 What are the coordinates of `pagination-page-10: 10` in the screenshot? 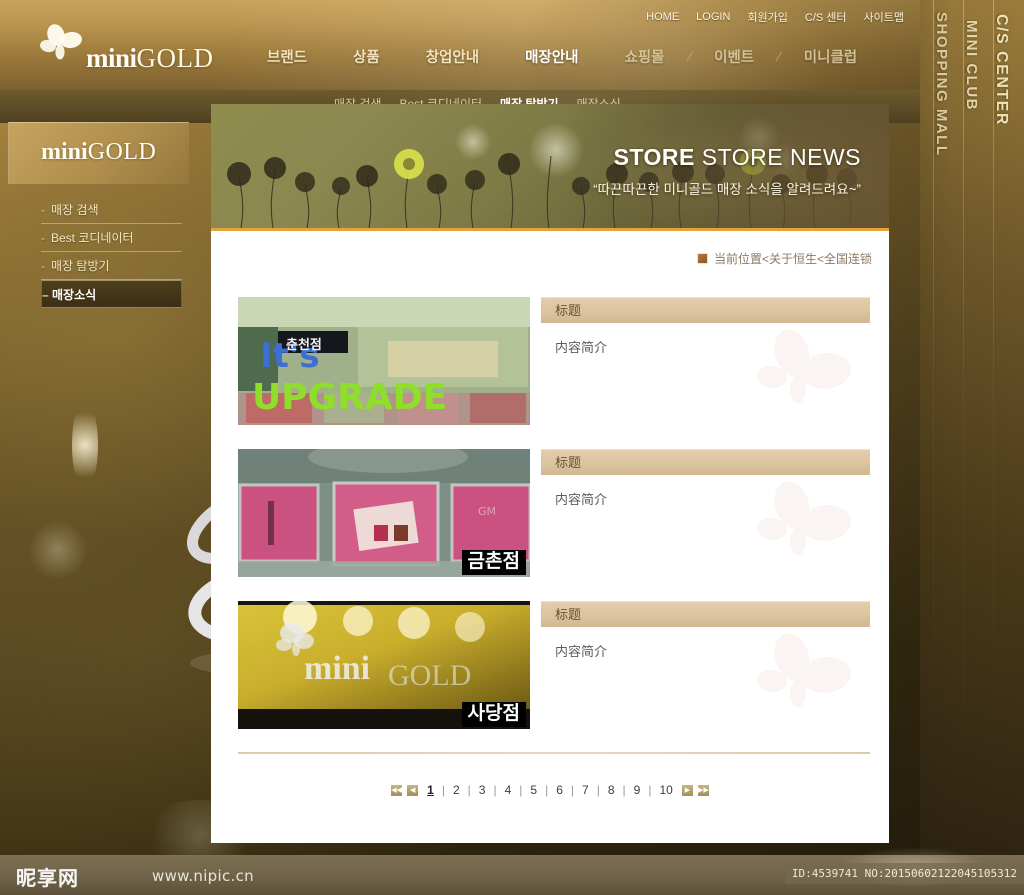 It's located at (665, 790).